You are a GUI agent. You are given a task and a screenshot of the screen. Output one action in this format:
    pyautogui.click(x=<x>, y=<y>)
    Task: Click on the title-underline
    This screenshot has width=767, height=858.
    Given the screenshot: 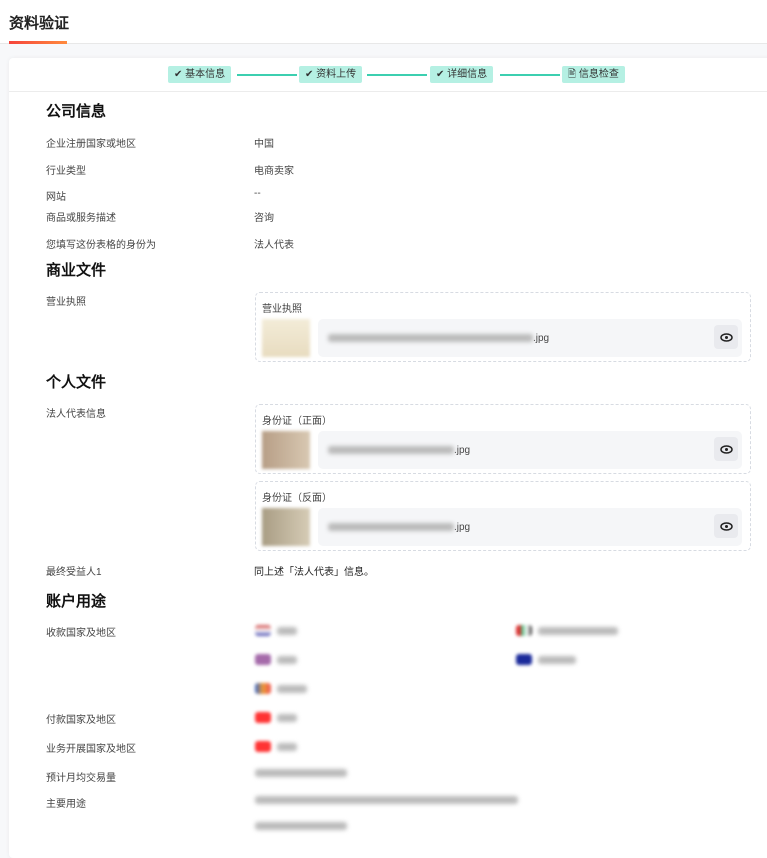 What is the action you would take?
    pyautogui.click(x=38, y=42)
    